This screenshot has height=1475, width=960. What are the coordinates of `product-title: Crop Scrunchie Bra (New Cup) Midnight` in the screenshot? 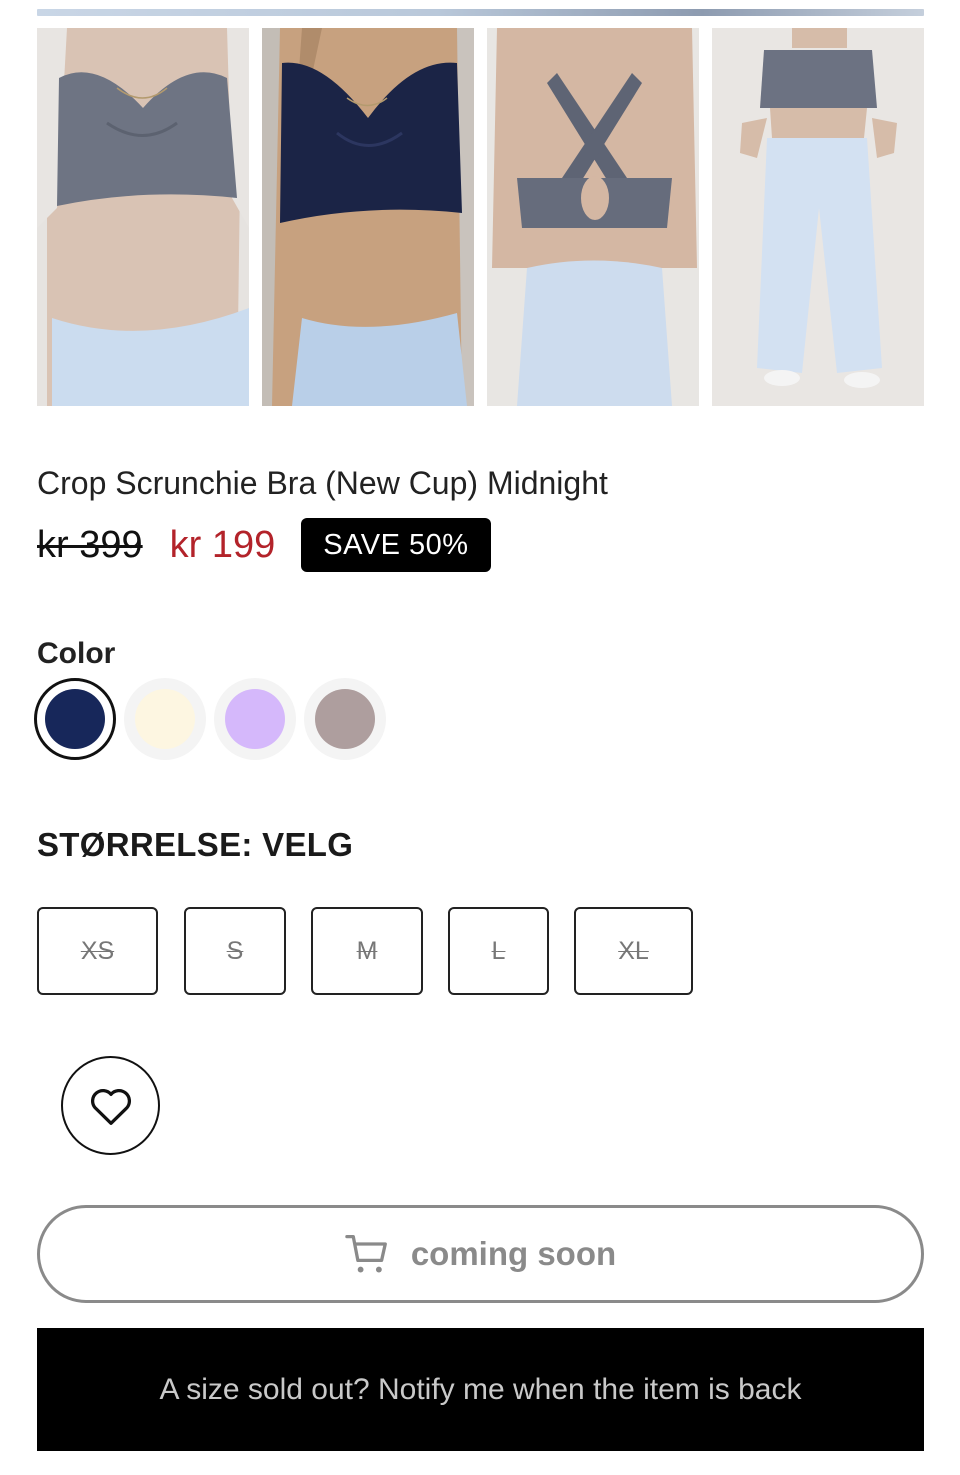 It's located at (322, 483).